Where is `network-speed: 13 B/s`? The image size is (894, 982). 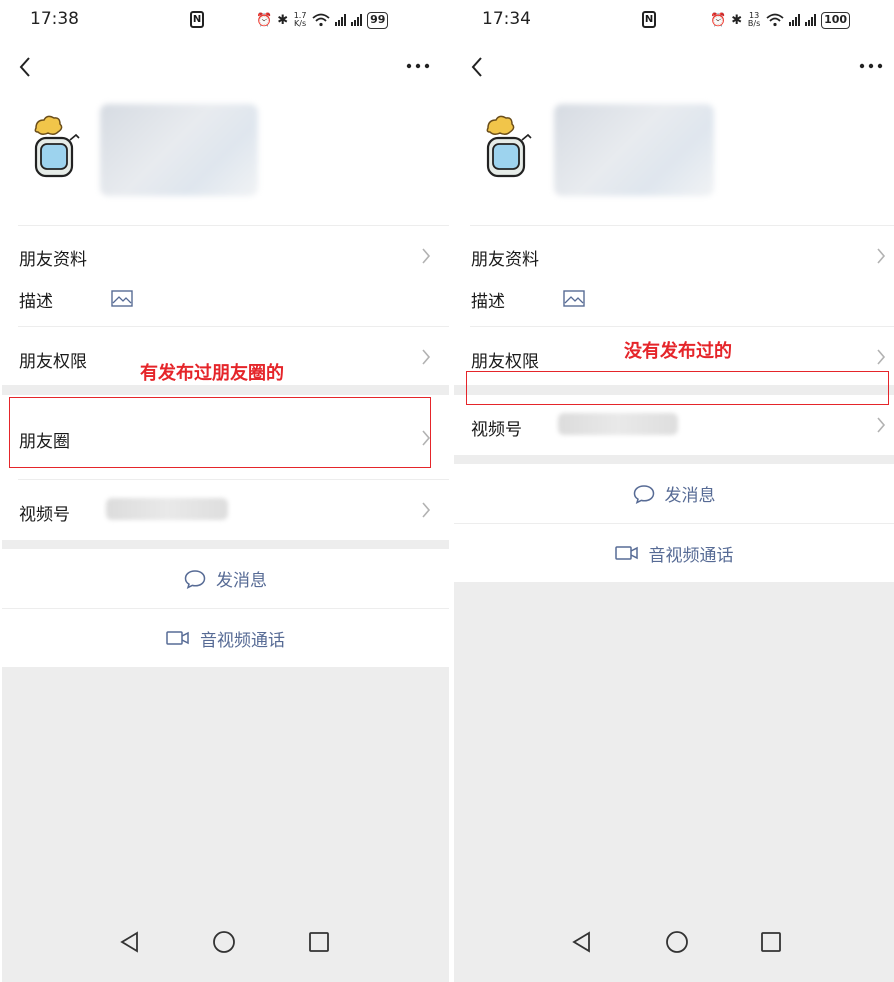
network-speed: 13 B/s is located at coordinates (754, 19).